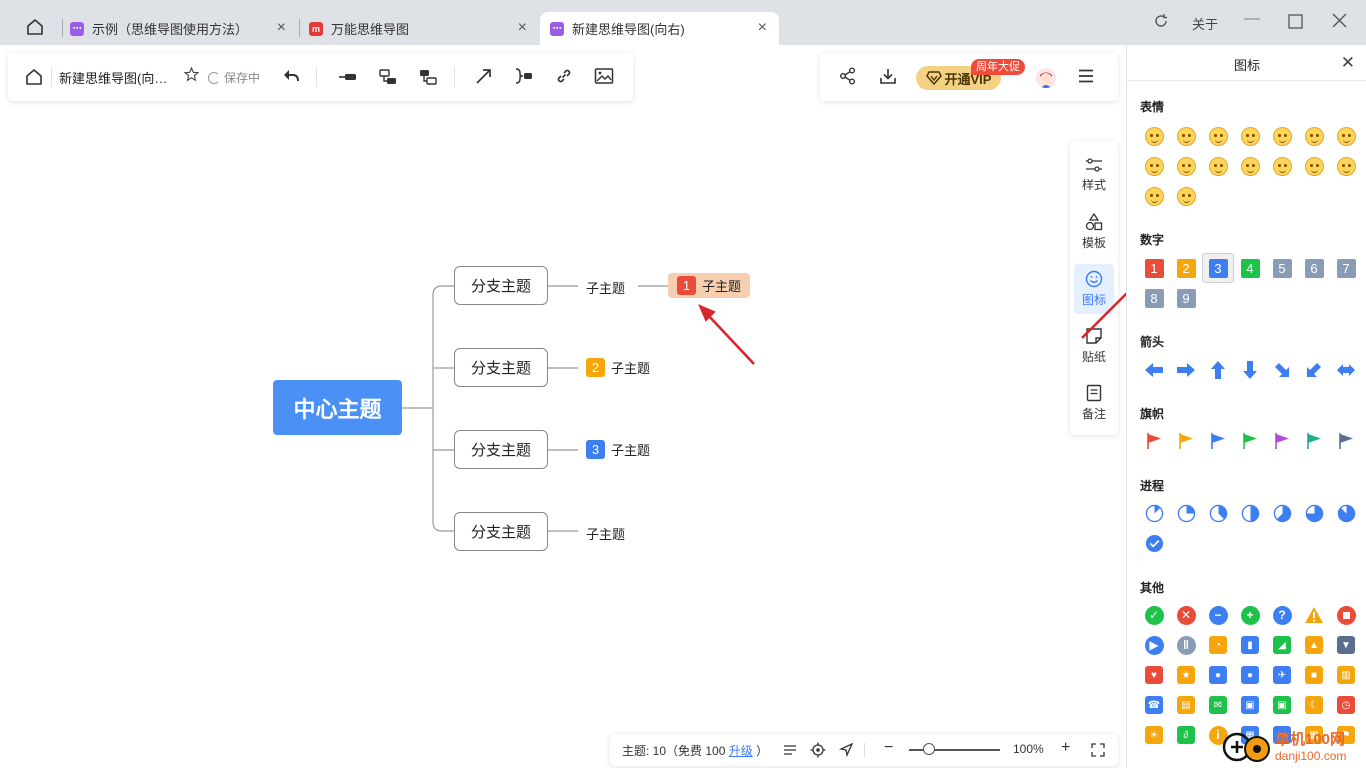 This screenshot has width=1366, height=768. What do you see at coordinates (1154, 268) in the screenshot?
I see `number-1-icon: 1` at bounding box center [1154, 268].